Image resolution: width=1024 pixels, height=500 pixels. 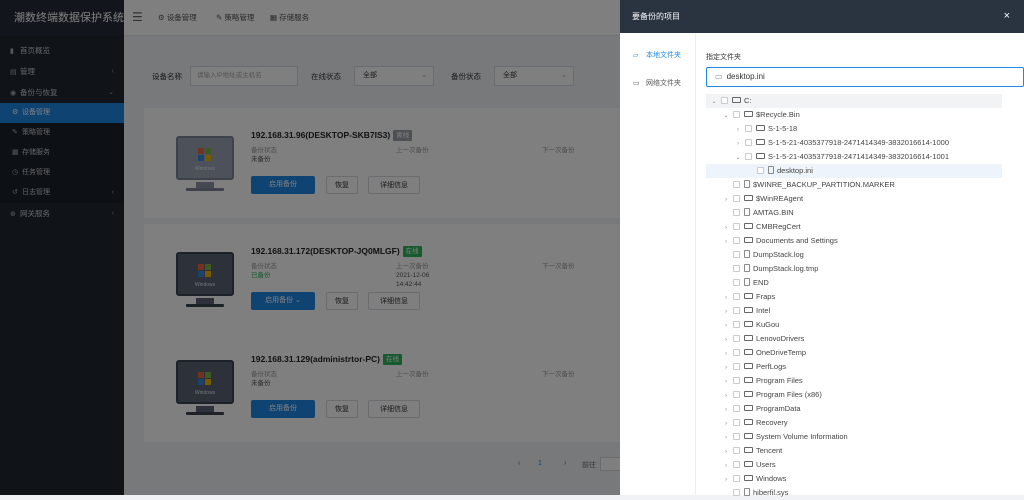 What do you see at coordinates (854, 171) in the screenshot?
I see `tree-file-node: desktop.ini` at bounding box center [854, 171].